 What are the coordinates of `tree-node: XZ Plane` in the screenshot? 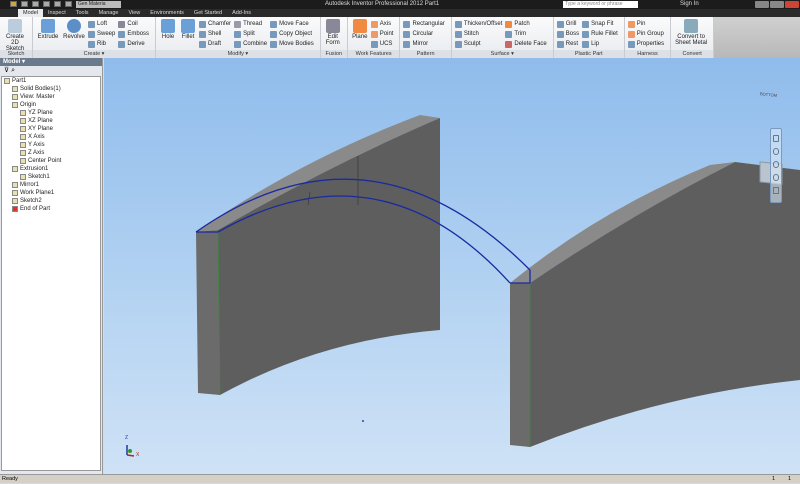 It's located at (51, 121).